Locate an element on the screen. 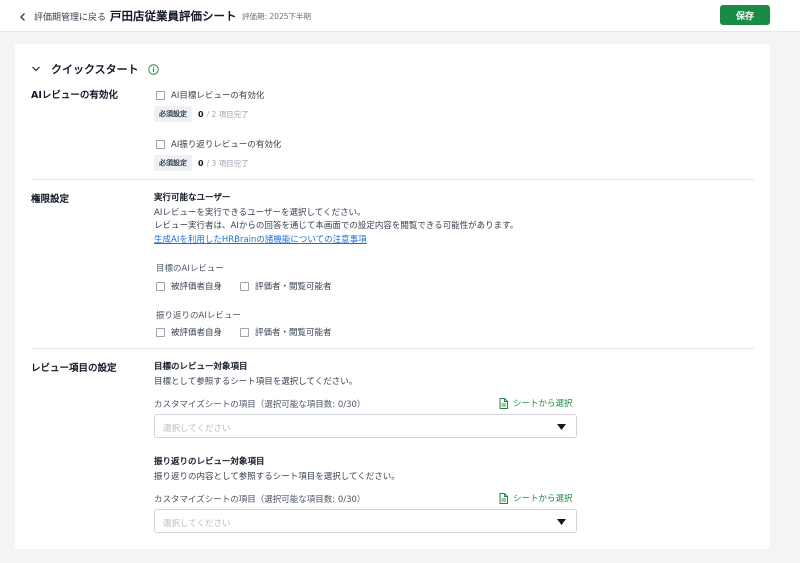 Image resolution: width=800 pixels, height=563 pixels. permissions-desc-1: AIレビューを実行できるユーザーを選択してください。 is located at coordinates (260, 213).